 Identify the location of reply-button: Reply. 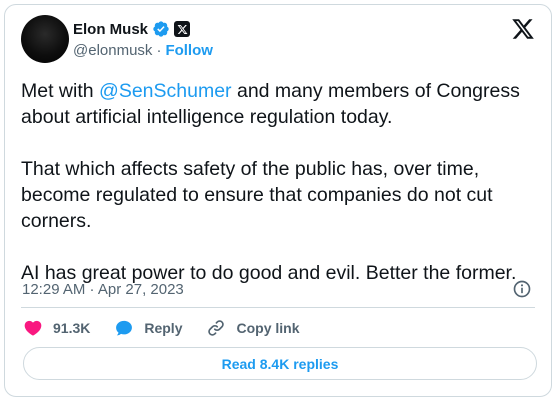
(148, 328).